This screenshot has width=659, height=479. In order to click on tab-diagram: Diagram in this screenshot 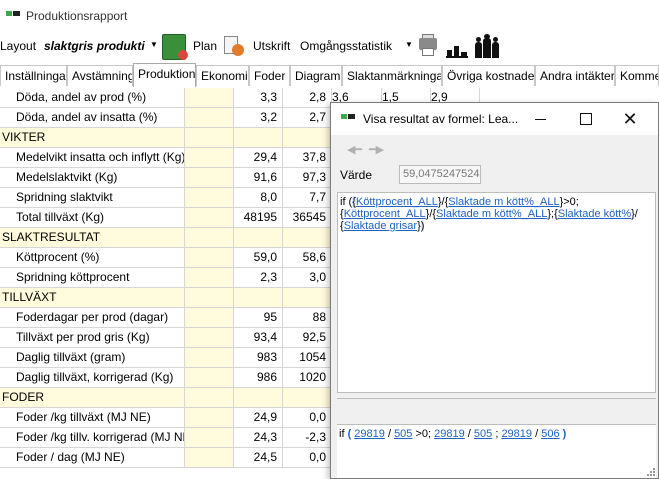, I will do `click(316, 75)`.